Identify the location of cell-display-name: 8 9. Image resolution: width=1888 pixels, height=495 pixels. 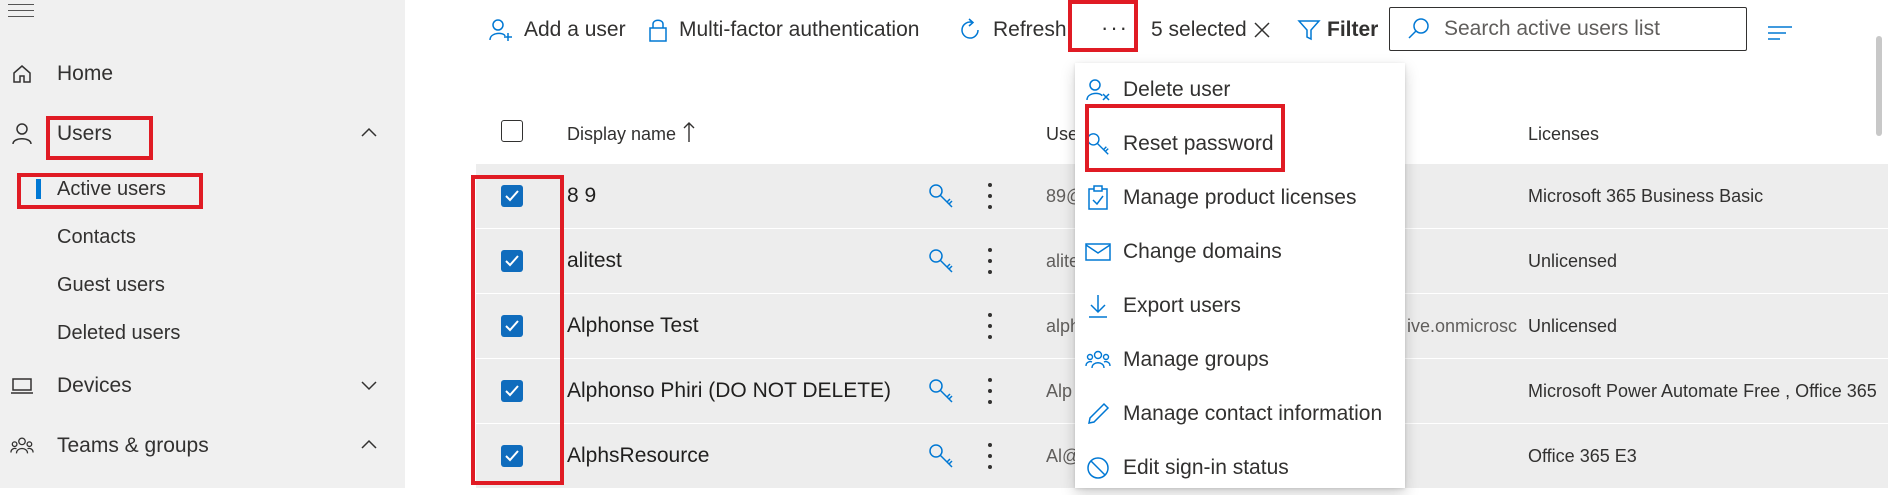
(581, 196).